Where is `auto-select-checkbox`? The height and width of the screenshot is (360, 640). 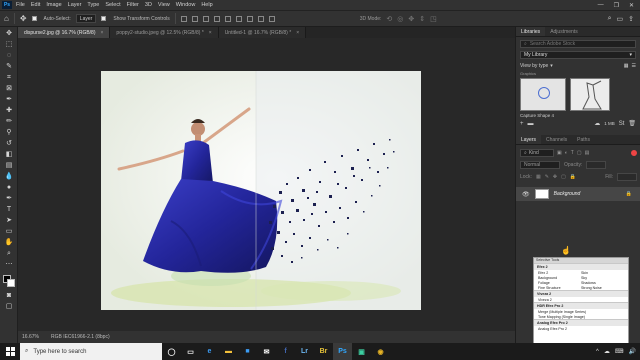
auto-select-checkbox is located at coordinates (34, 18).